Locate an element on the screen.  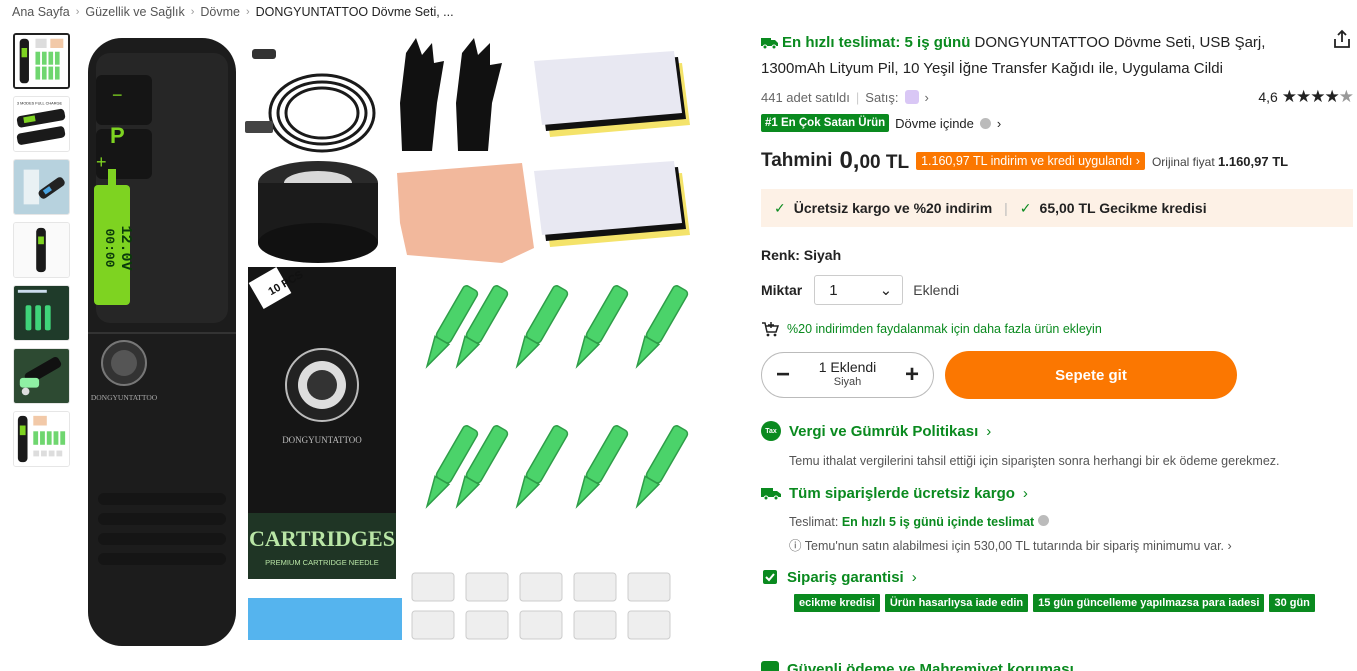
action-row: − 1 Eklendi Siyah + Sepete git is located at coordinates (1058, 375).